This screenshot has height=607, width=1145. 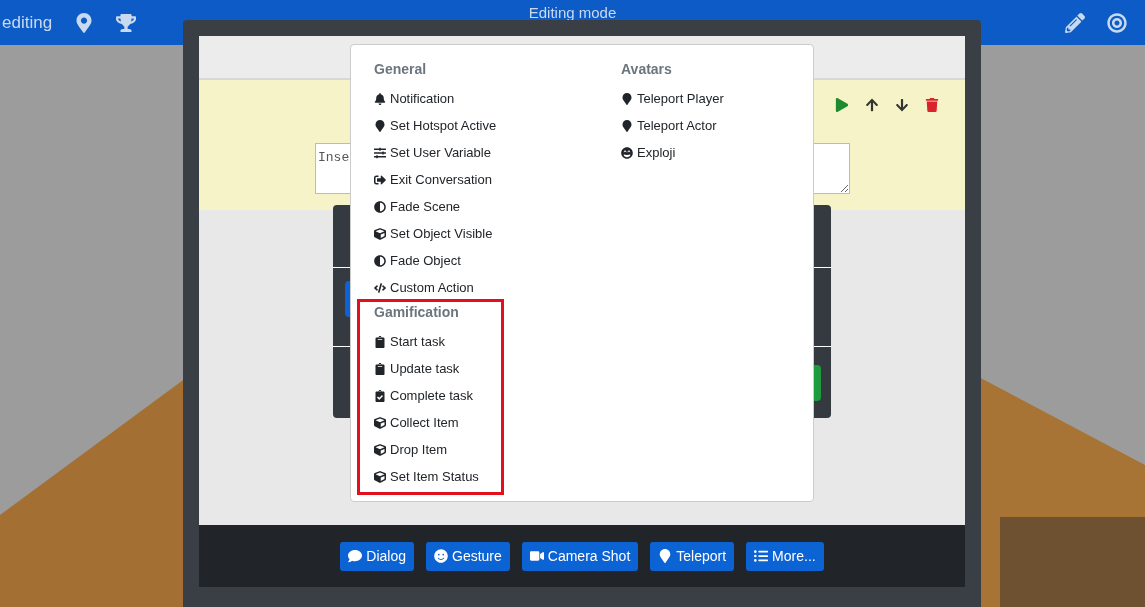 I want to click on target-icon, so click(x=1117, y=22).